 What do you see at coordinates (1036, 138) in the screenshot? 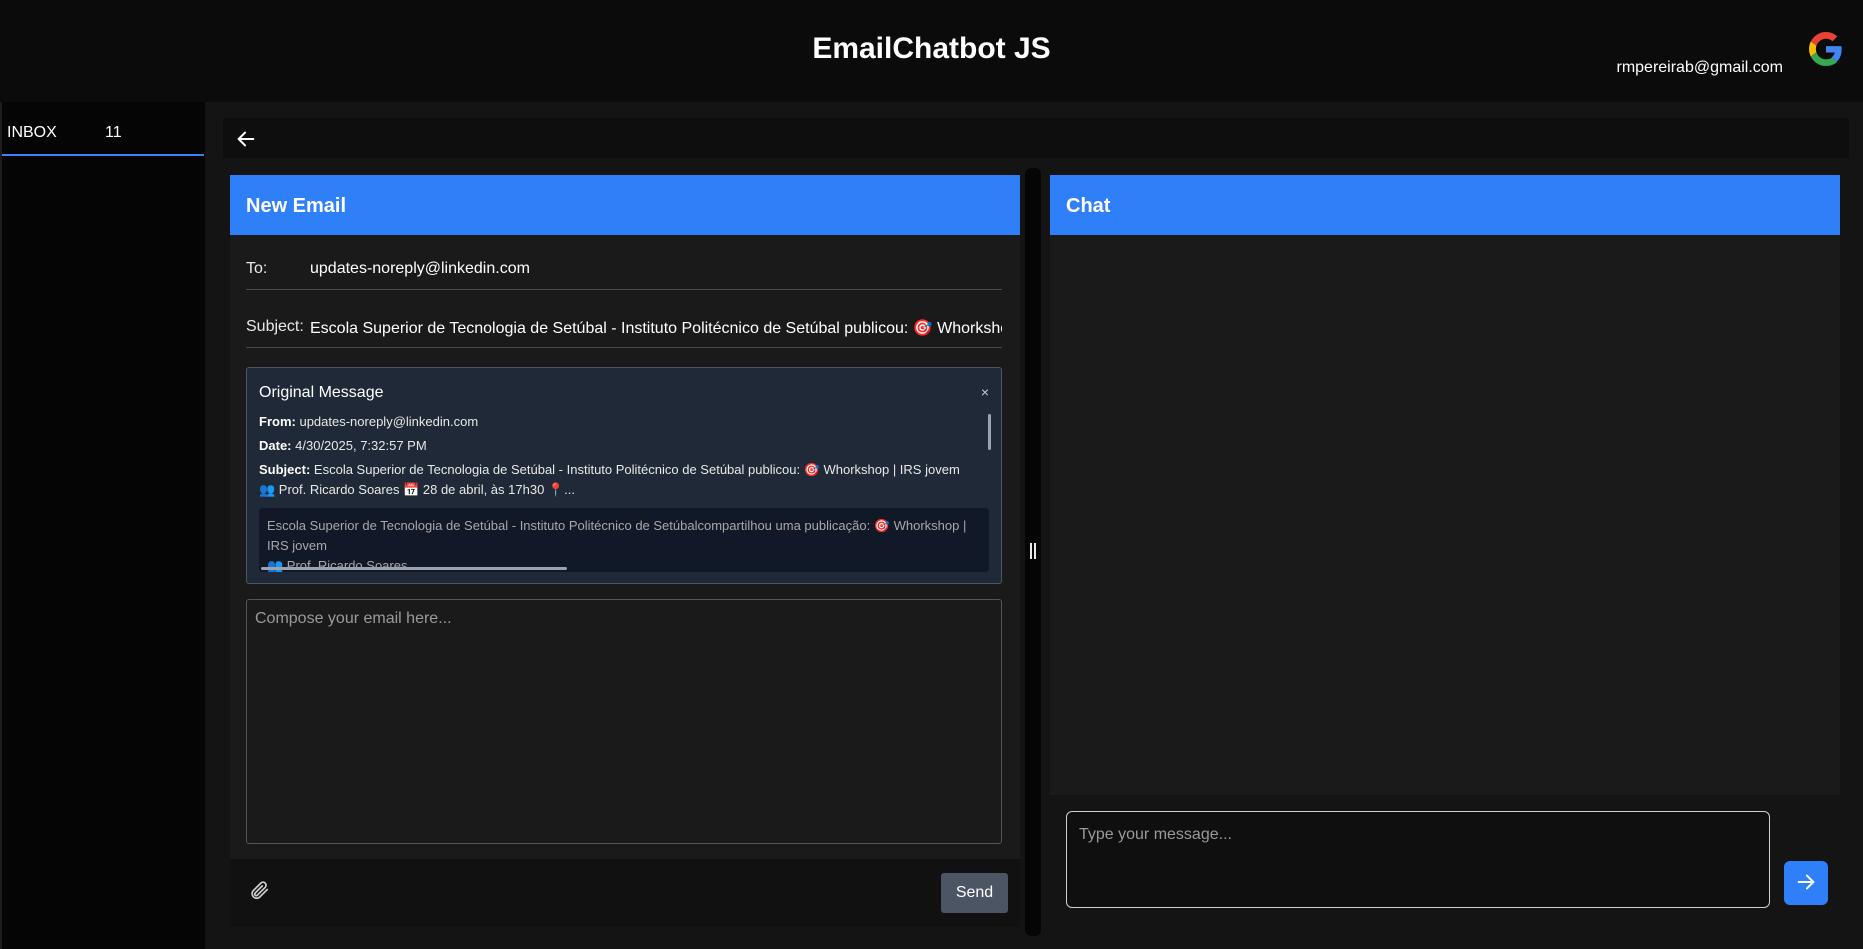
I see `toolbar` at bounding box center [1036, 138].